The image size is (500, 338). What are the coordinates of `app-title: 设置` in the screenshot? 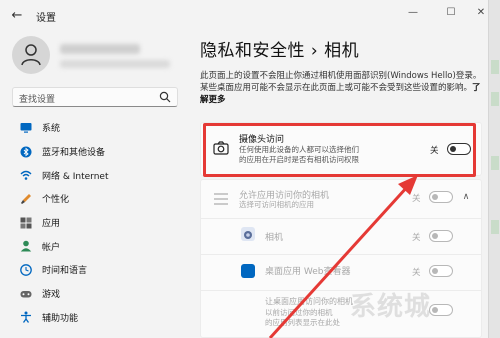 It's located at (46, 18).